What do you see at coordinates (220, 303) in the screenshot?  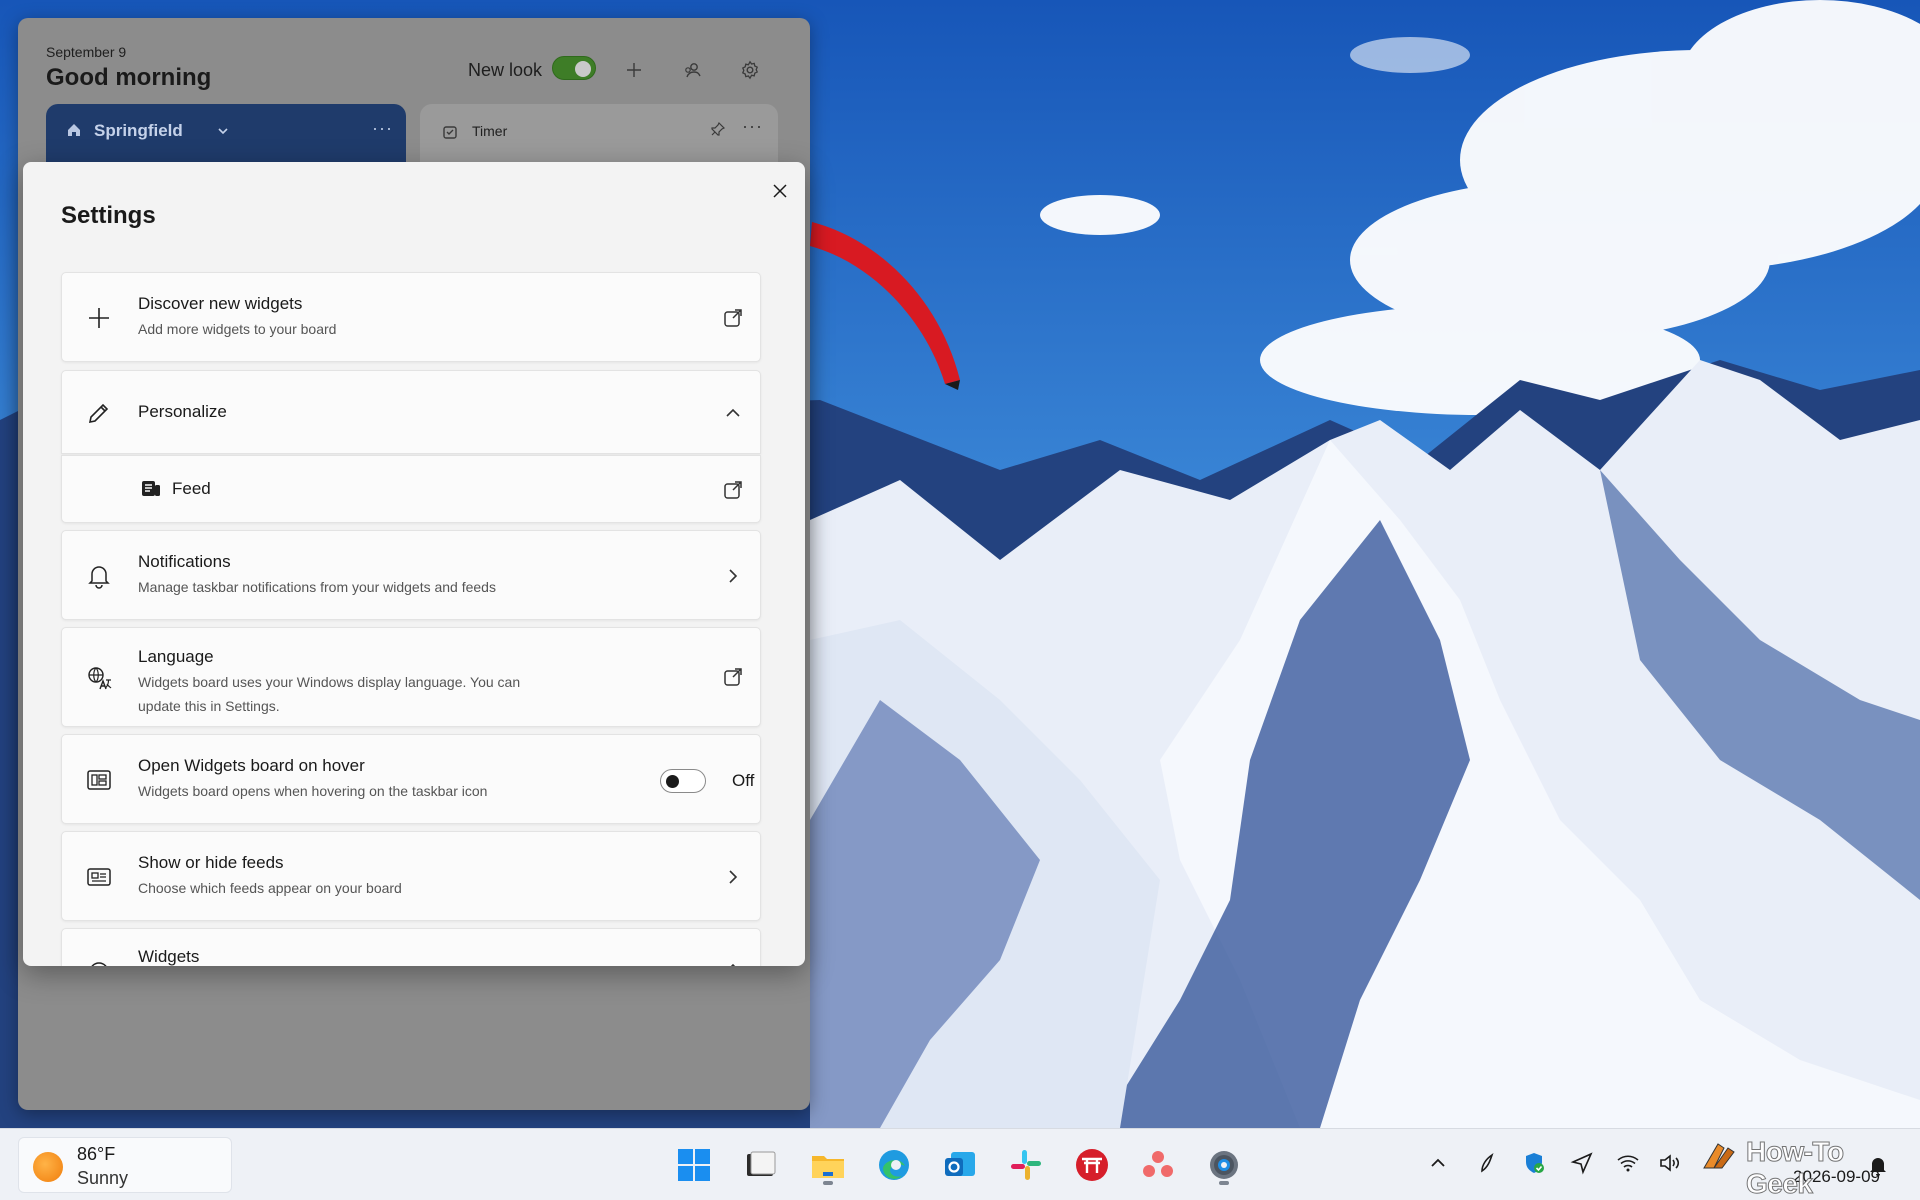 I see `row-title: Discover new widgets` at bounding box center [220, 303].